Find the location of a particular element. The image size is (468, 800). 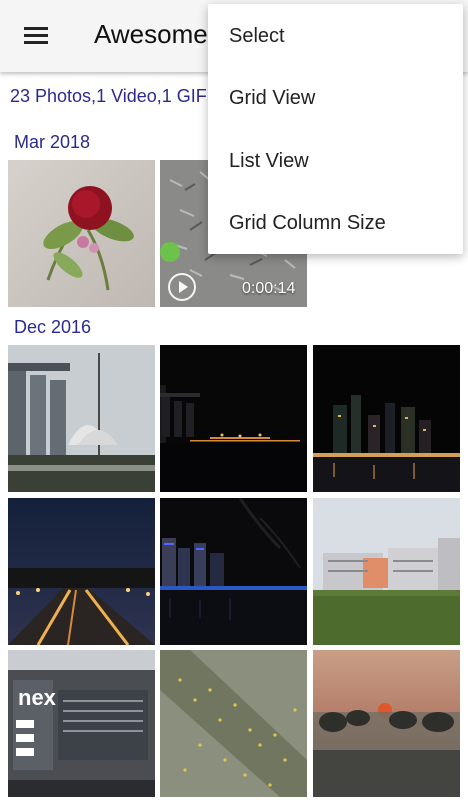

menu-item-grid-view: Grid View is located at coordinates (335, 98).